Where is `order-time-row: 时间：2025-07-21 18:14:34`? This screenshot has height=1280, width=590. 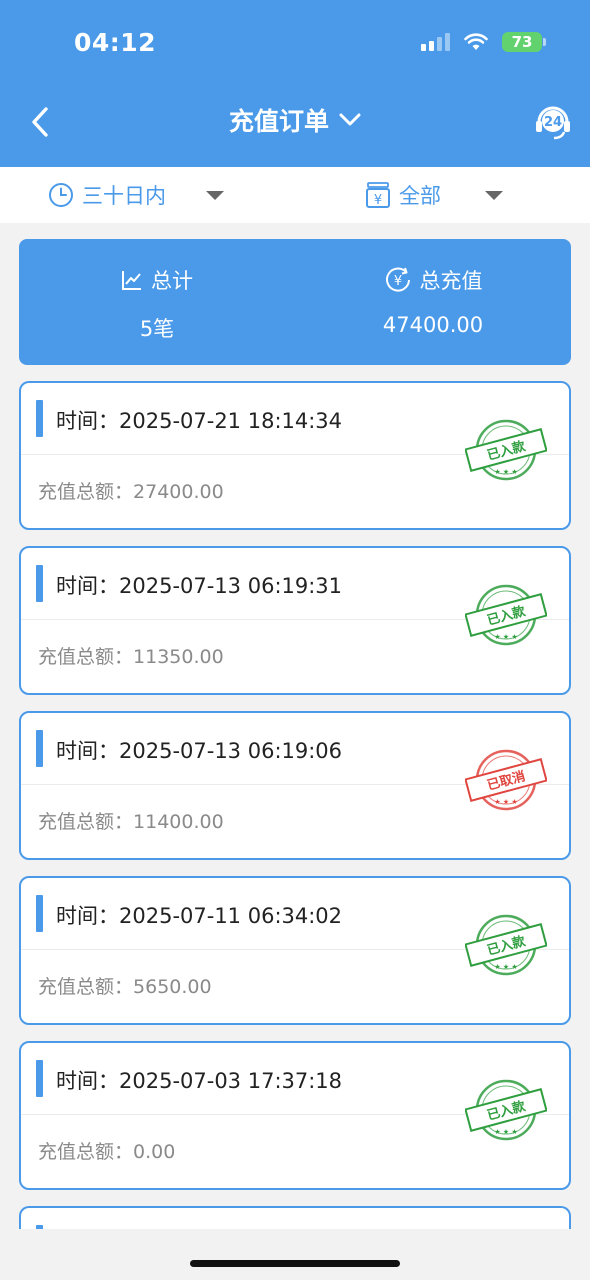 order-time-row: 时间：2025-07-21 18:14:34 is located at coordinates (199, 420).